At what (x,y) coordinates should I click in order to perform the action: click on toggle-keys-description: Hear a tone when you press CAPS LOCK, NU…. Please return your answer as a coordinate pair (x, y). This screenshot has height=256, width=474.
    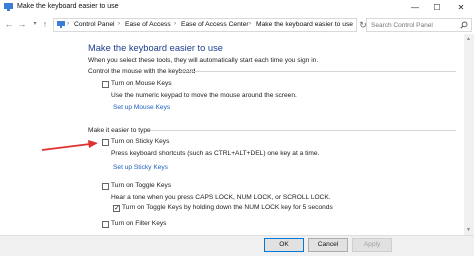
    Looking at the image, I should click on (221, 197).